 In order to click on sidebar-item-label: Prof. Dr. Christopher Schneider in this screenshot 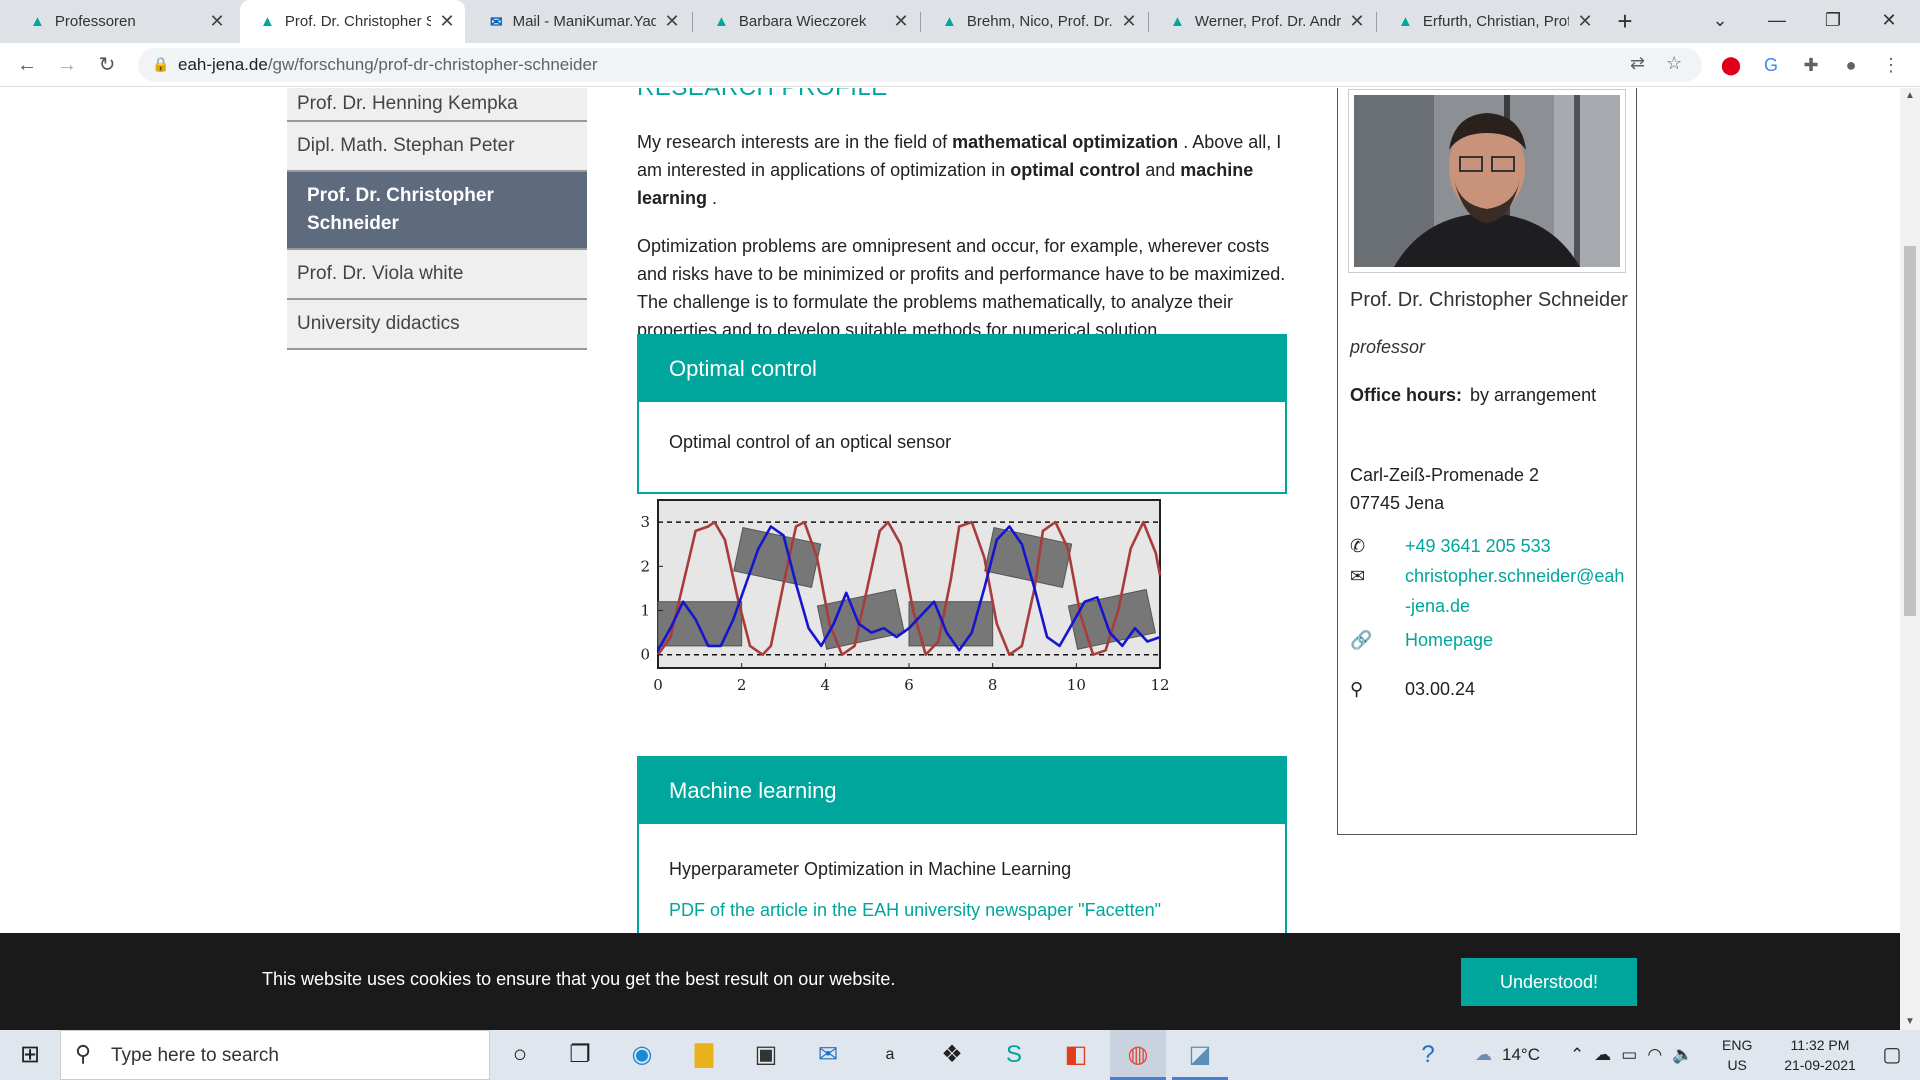, I will do `click(400, 209)`.